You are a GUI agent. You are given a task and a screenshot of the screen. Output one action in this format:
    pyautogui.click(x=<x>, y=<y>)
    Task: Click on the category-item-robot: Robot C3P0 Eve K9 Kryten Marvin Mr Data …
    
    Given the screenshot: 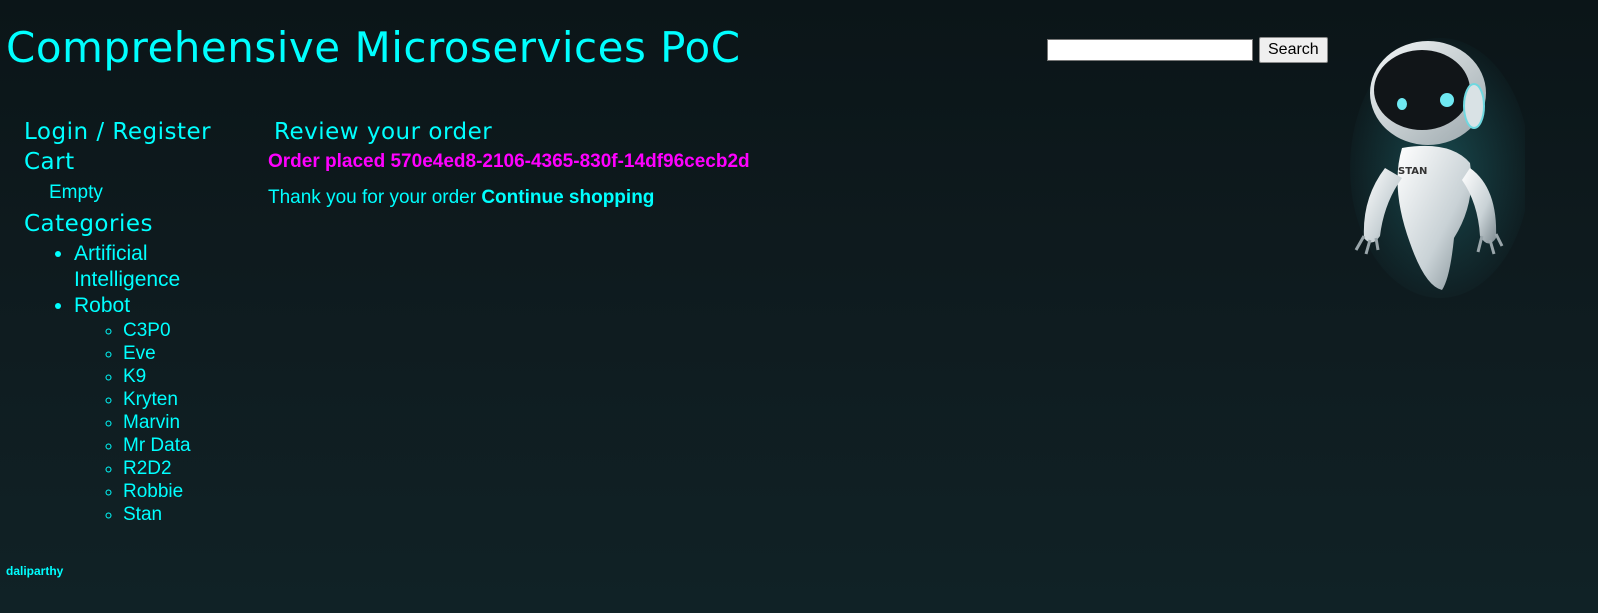 What is the action you would take?
    pyautogui.click(x=164, y=409)
    